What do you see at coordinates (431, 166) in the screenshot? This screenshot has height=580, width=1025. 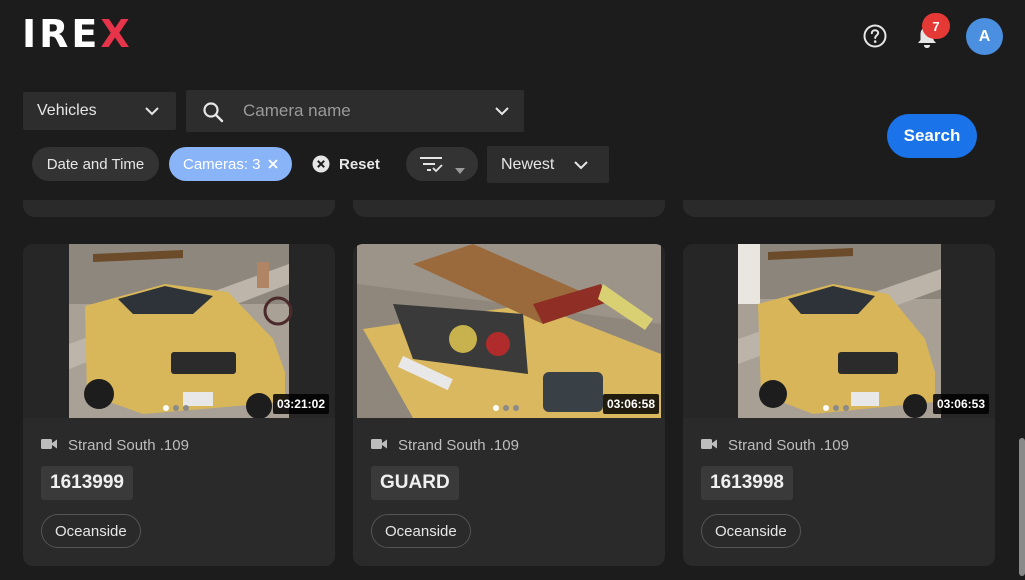 I see `filter-list-icon` at bounding box center [431, 166].